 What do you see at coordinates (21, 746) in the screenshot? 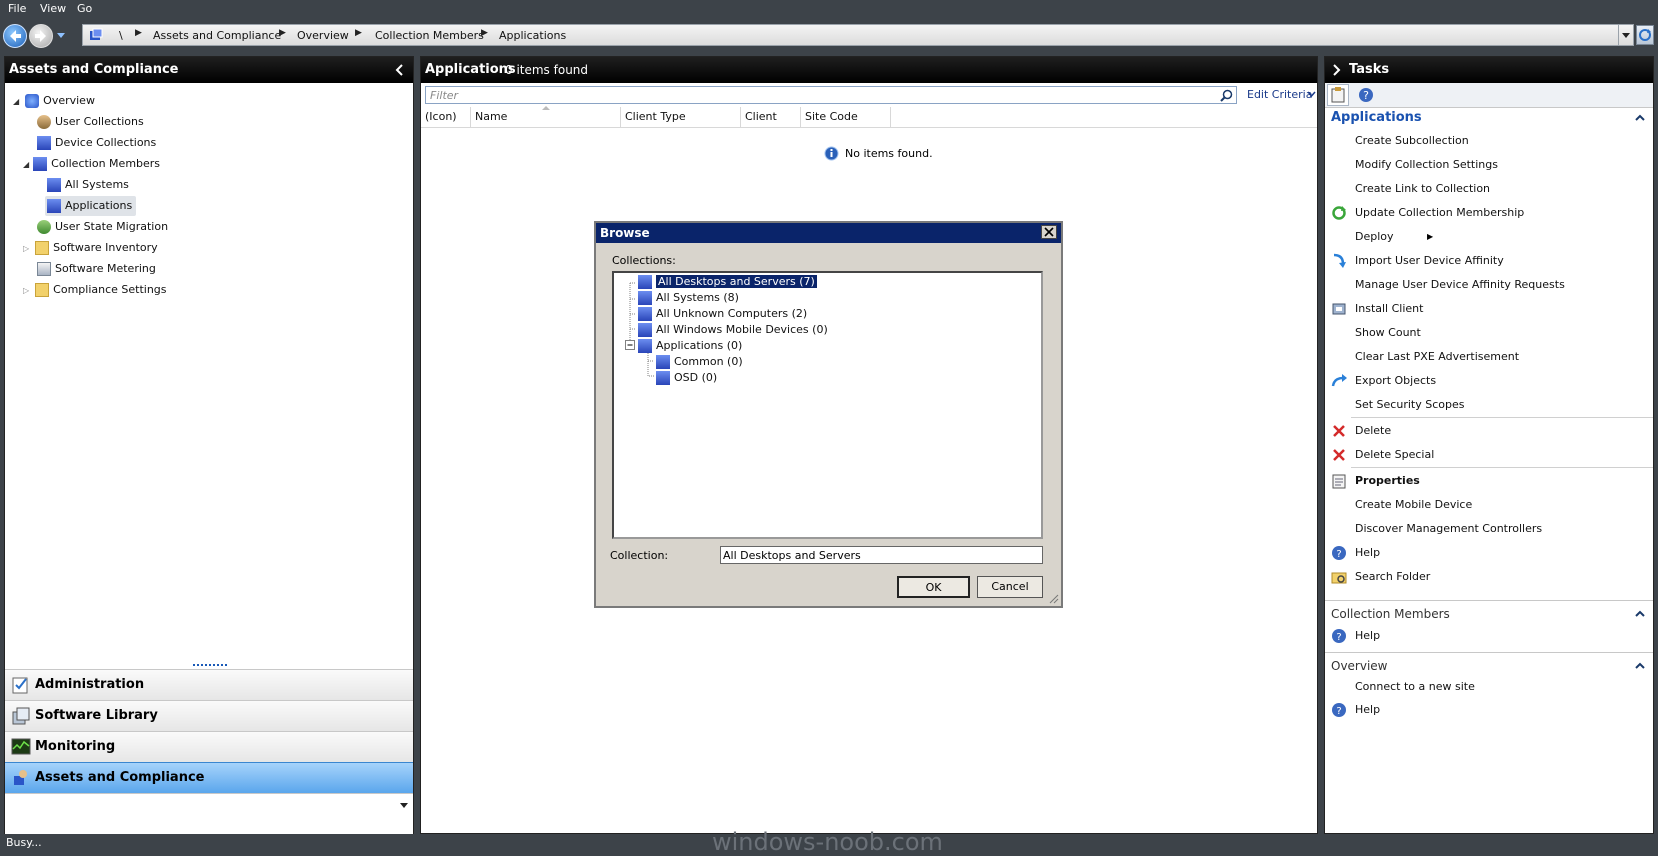
I see `monitoring-icon` at bounding box center [21, 746].